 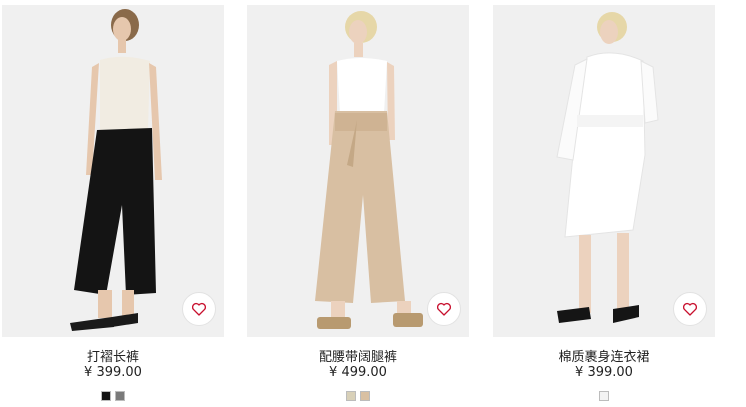 What do you see at coordinates (604, 355) in the screenshot?
I see `product-name: 棉质裹身连衣裙` at bounding box center [604, 355].